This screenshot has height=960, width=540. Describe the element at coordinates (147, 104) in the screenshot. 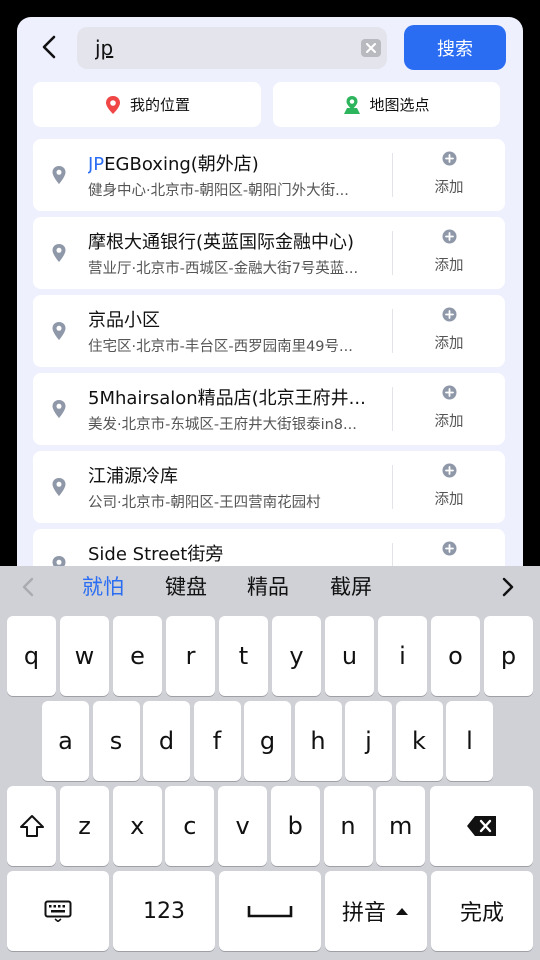

I see `my-location-button: 我的位置` at that location.